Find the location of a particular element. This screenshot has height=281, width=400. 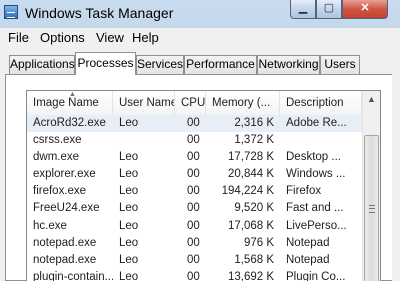

menu-help: Help is located at coordinates (145, 37).